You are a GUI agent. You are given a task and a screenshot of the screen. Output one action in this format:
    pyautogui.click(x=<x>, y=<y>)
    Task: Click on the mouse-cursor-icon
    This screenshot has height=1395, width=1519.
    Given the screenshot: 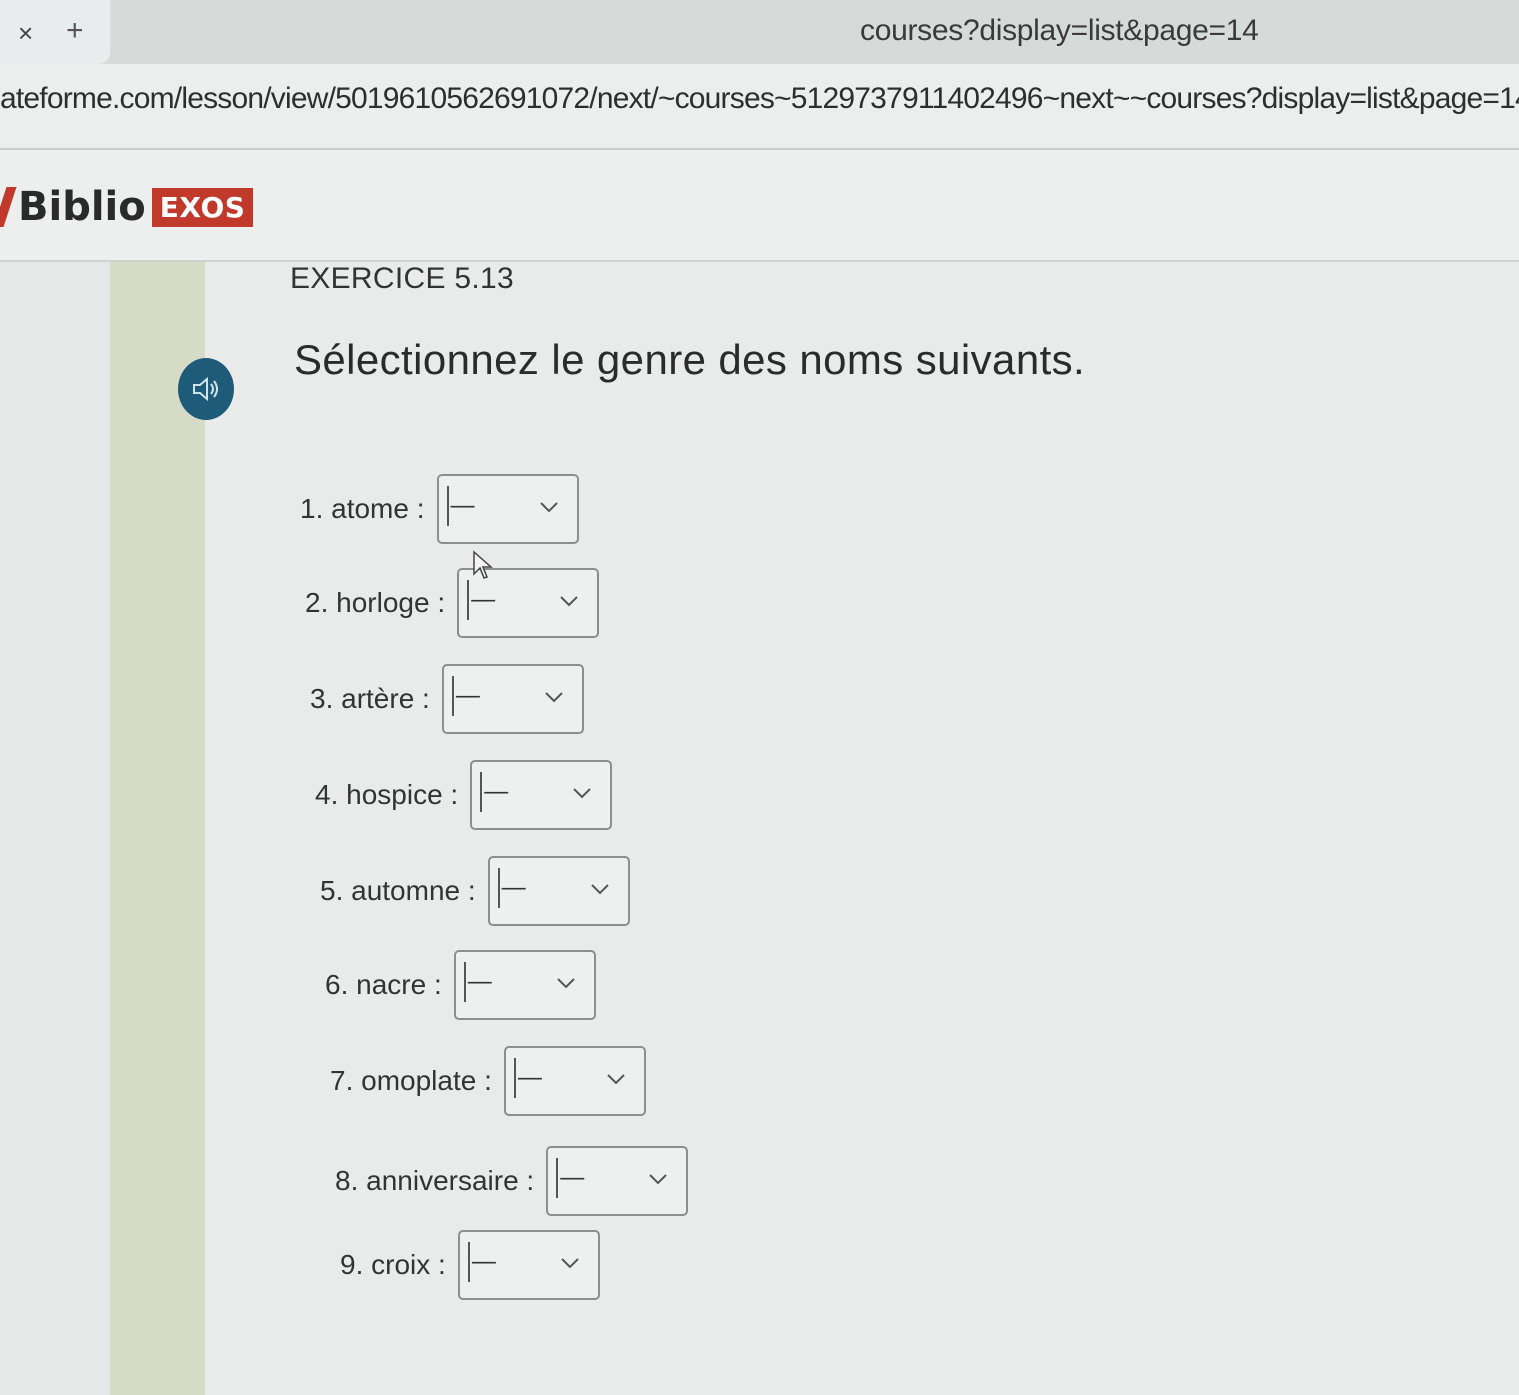 What is the action you would take?
    pyautogui.click(x=483, y=564)
    